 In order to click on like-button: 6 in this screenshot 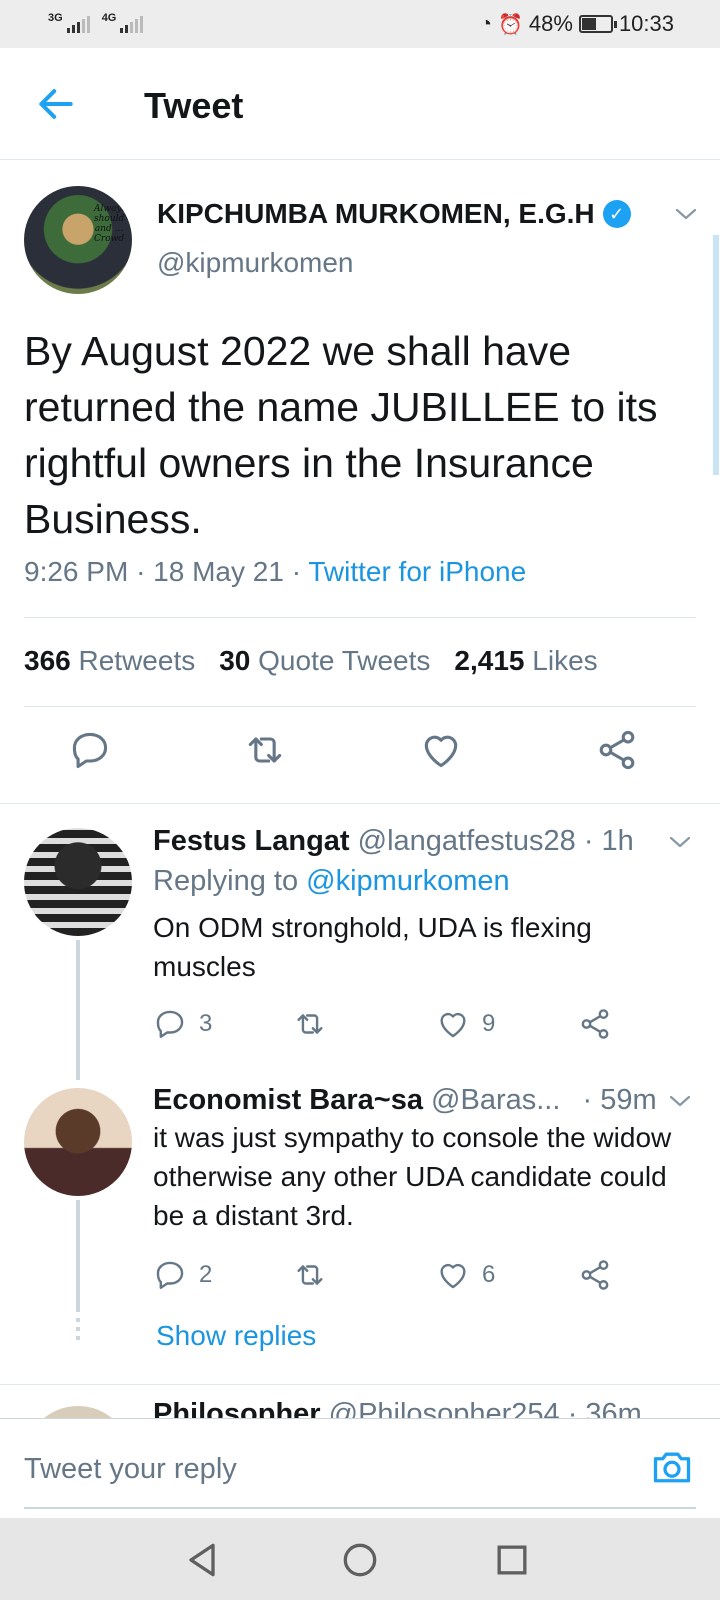, I will do `click(465, 1275)`.